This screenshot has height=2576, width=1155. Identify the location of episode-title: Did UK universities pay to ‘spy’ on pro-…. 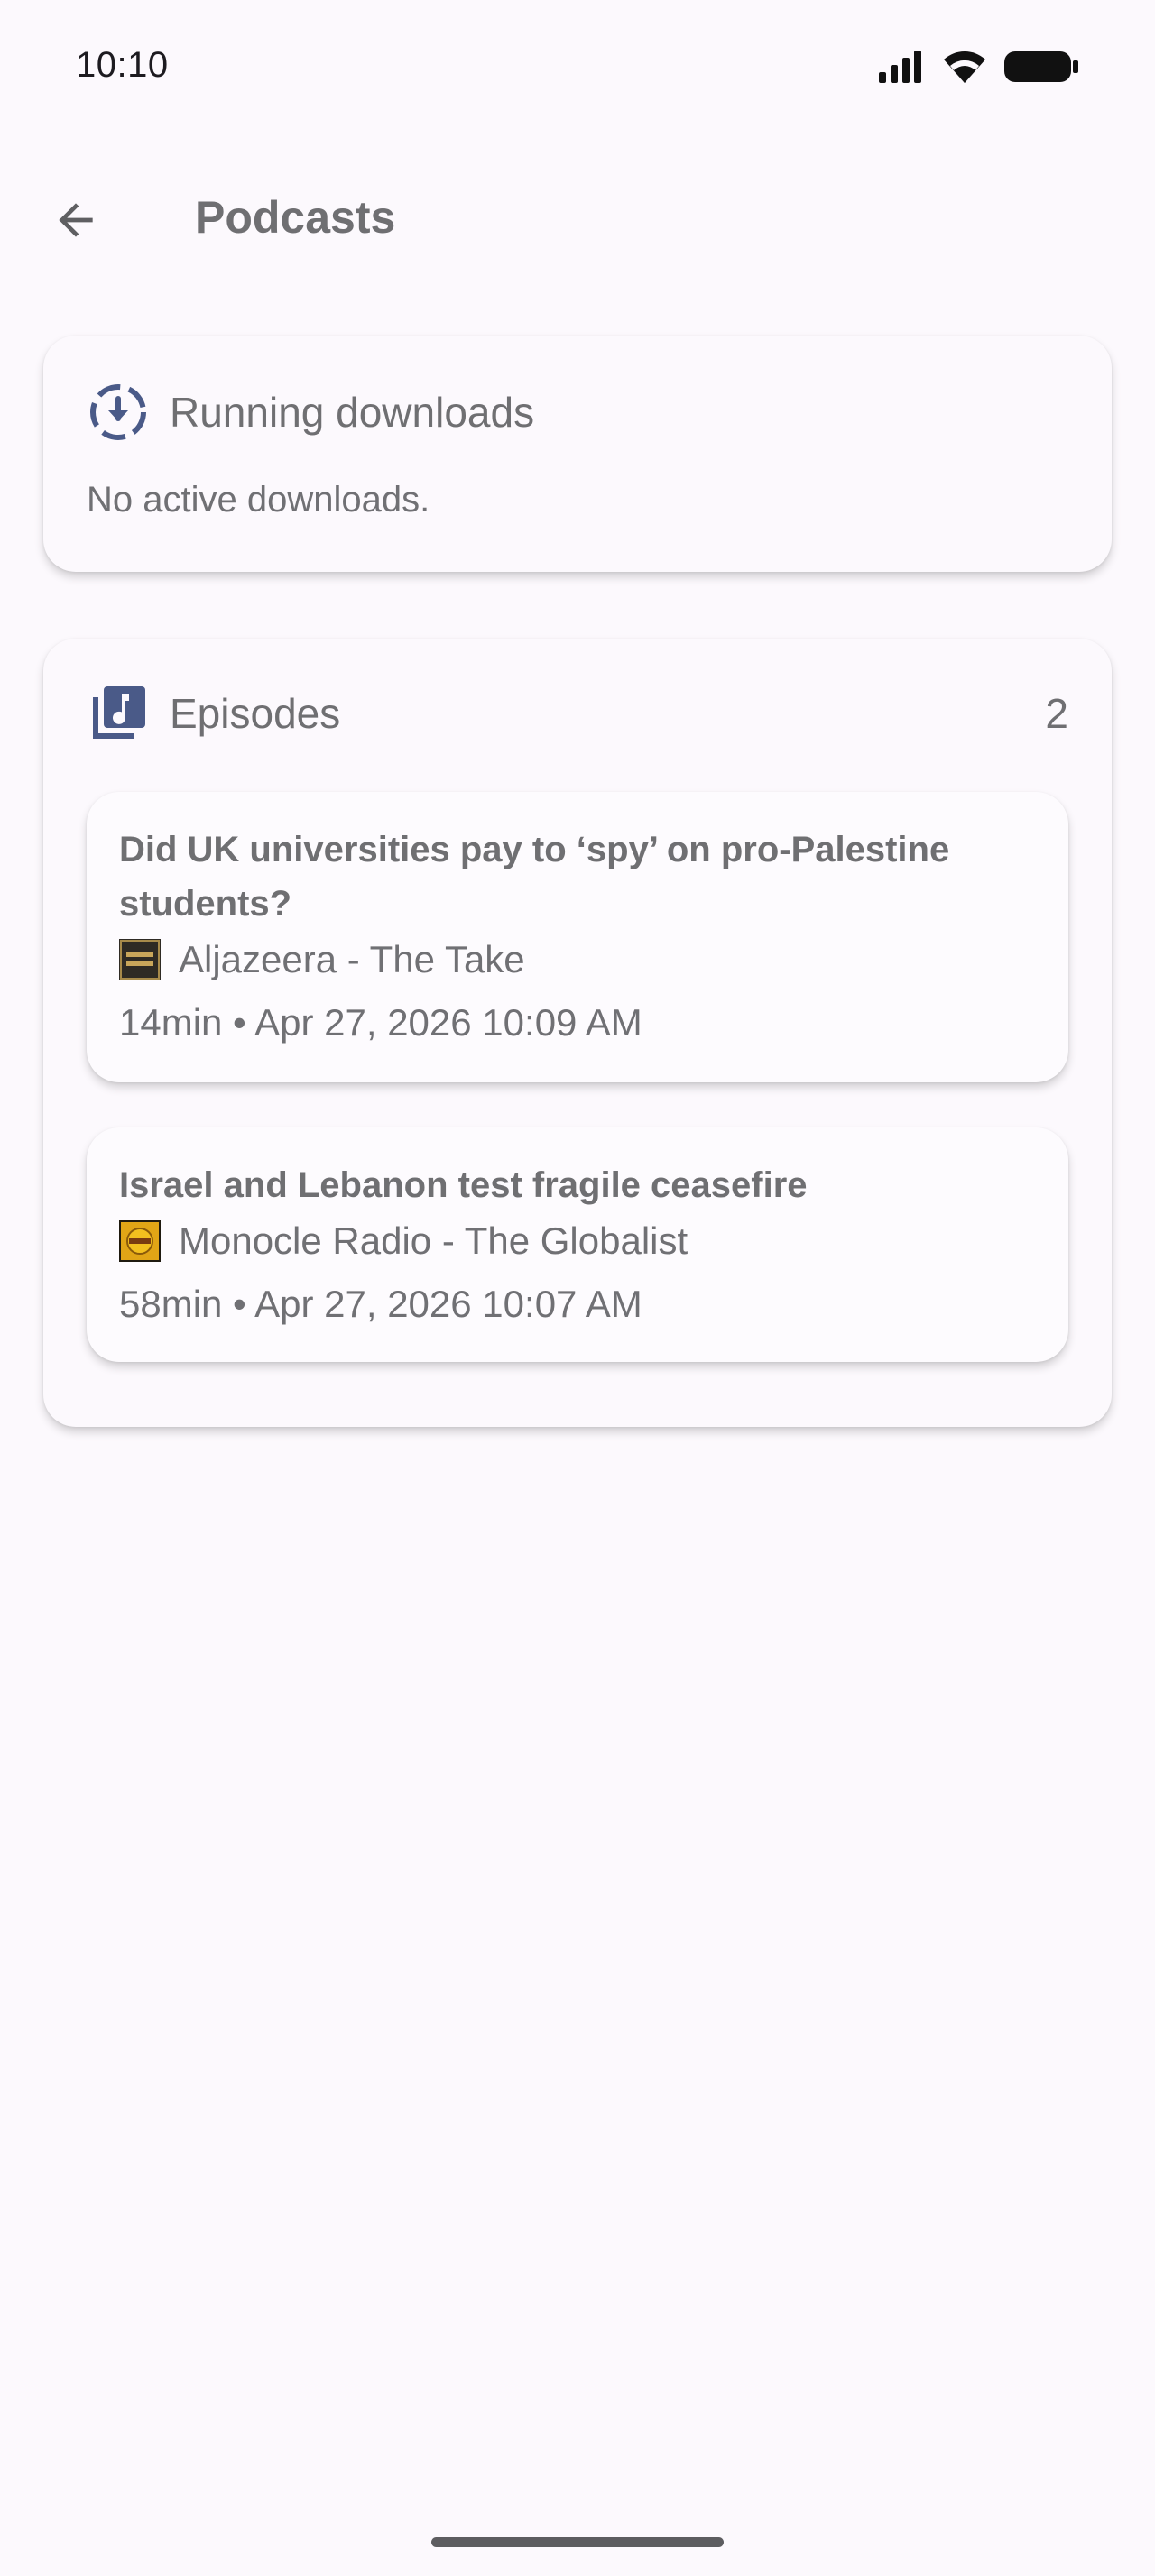
(534, 877).